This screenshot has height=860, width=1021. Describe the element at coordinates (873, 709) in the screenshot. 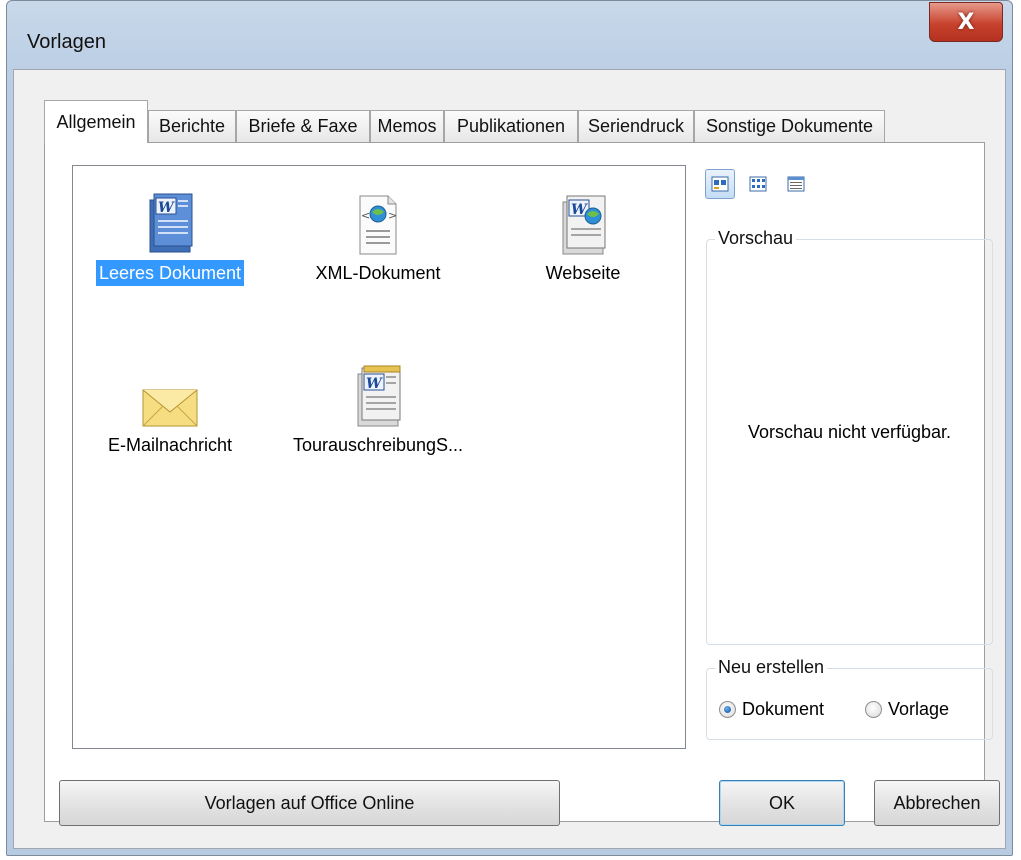

I see `radio-button-unchecked` at that location.